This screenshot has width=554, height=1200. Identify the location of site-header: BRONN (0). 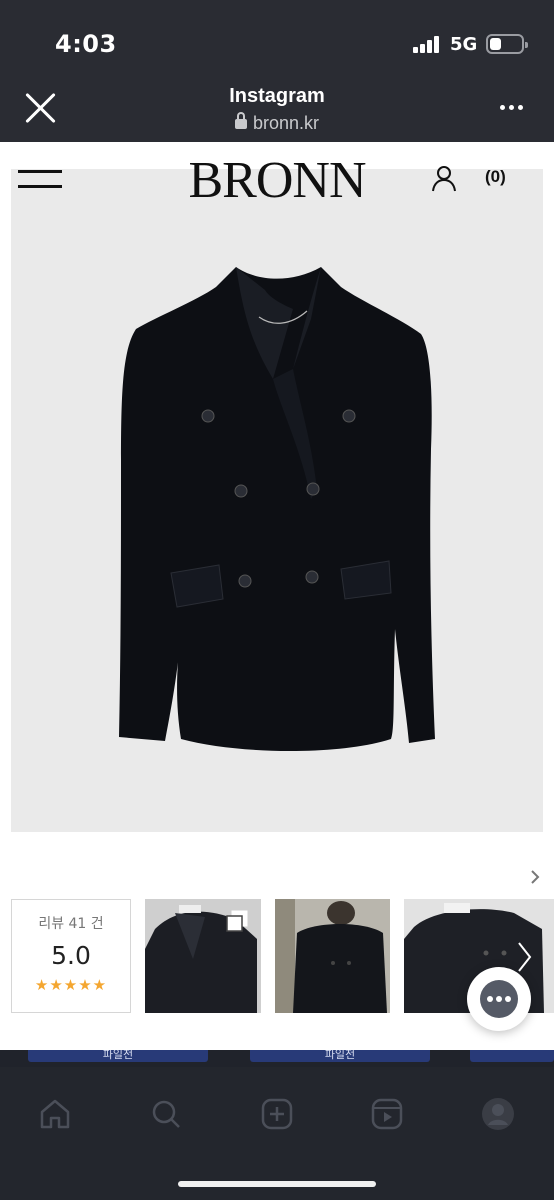
(277, 177).